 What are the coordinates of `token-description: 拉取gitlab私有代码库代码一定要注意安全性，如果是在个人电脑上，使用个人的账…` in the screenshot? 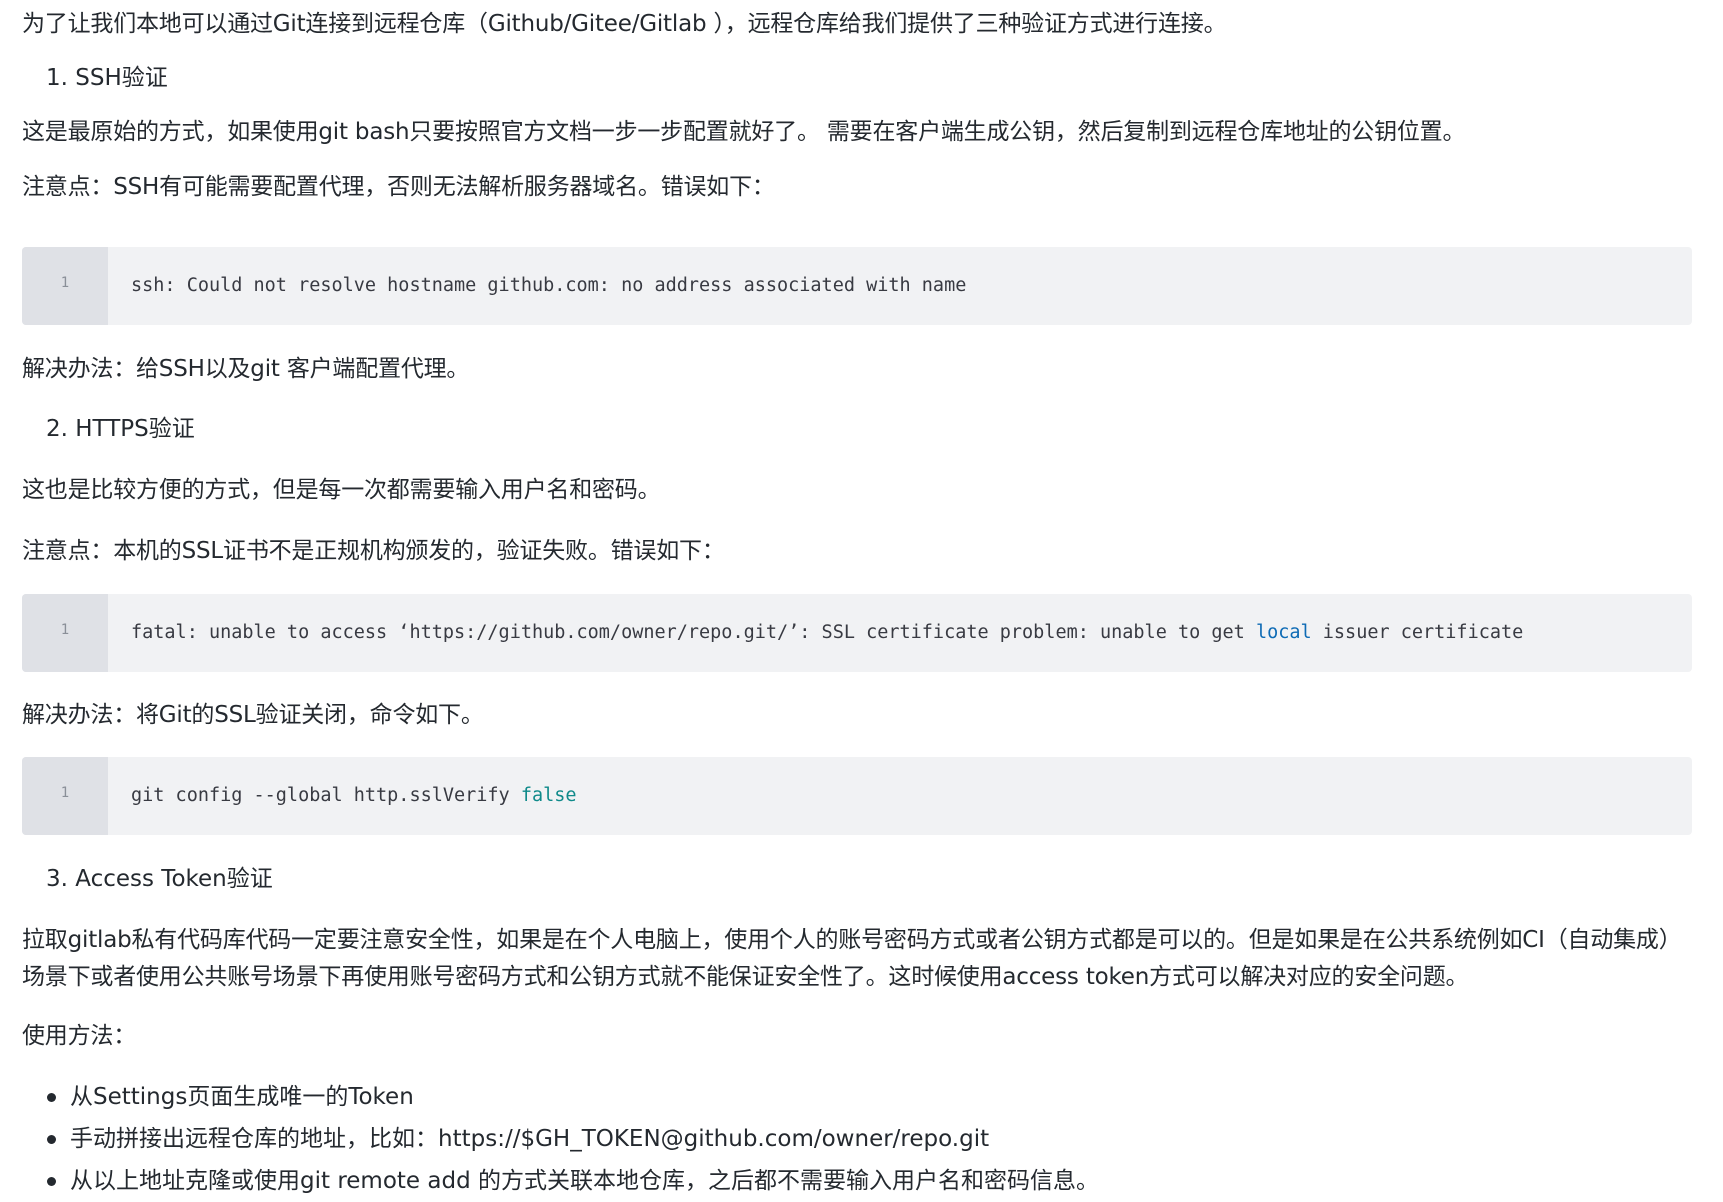 It's located at (852, 958).